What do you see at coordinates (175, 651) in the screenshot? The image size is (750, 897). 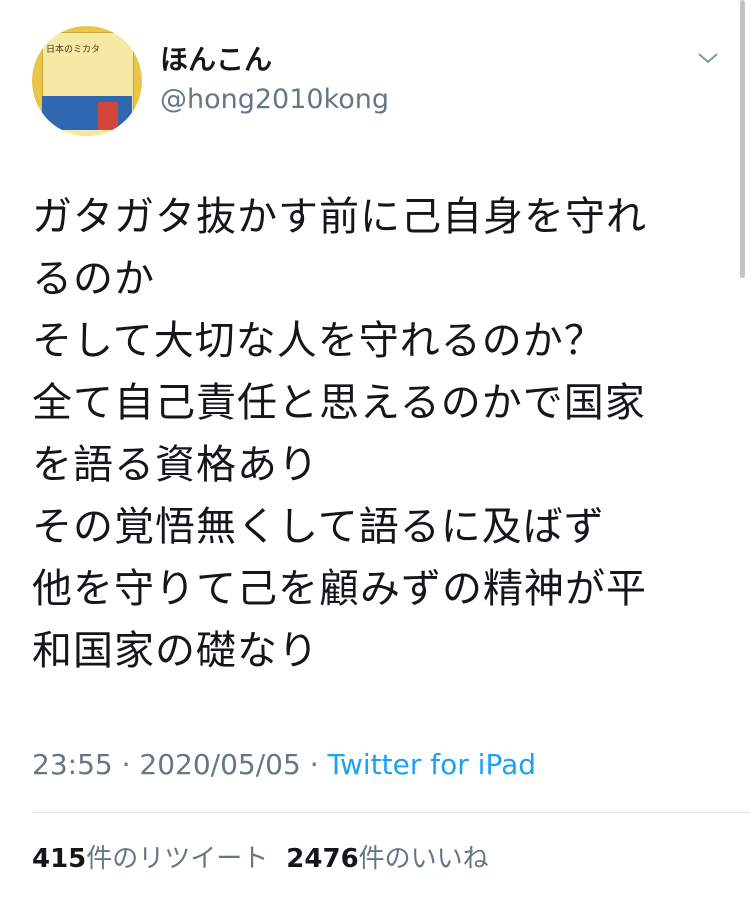 I see `tweet-line: 和国家の礎なり` at bounding box center [175, 651].